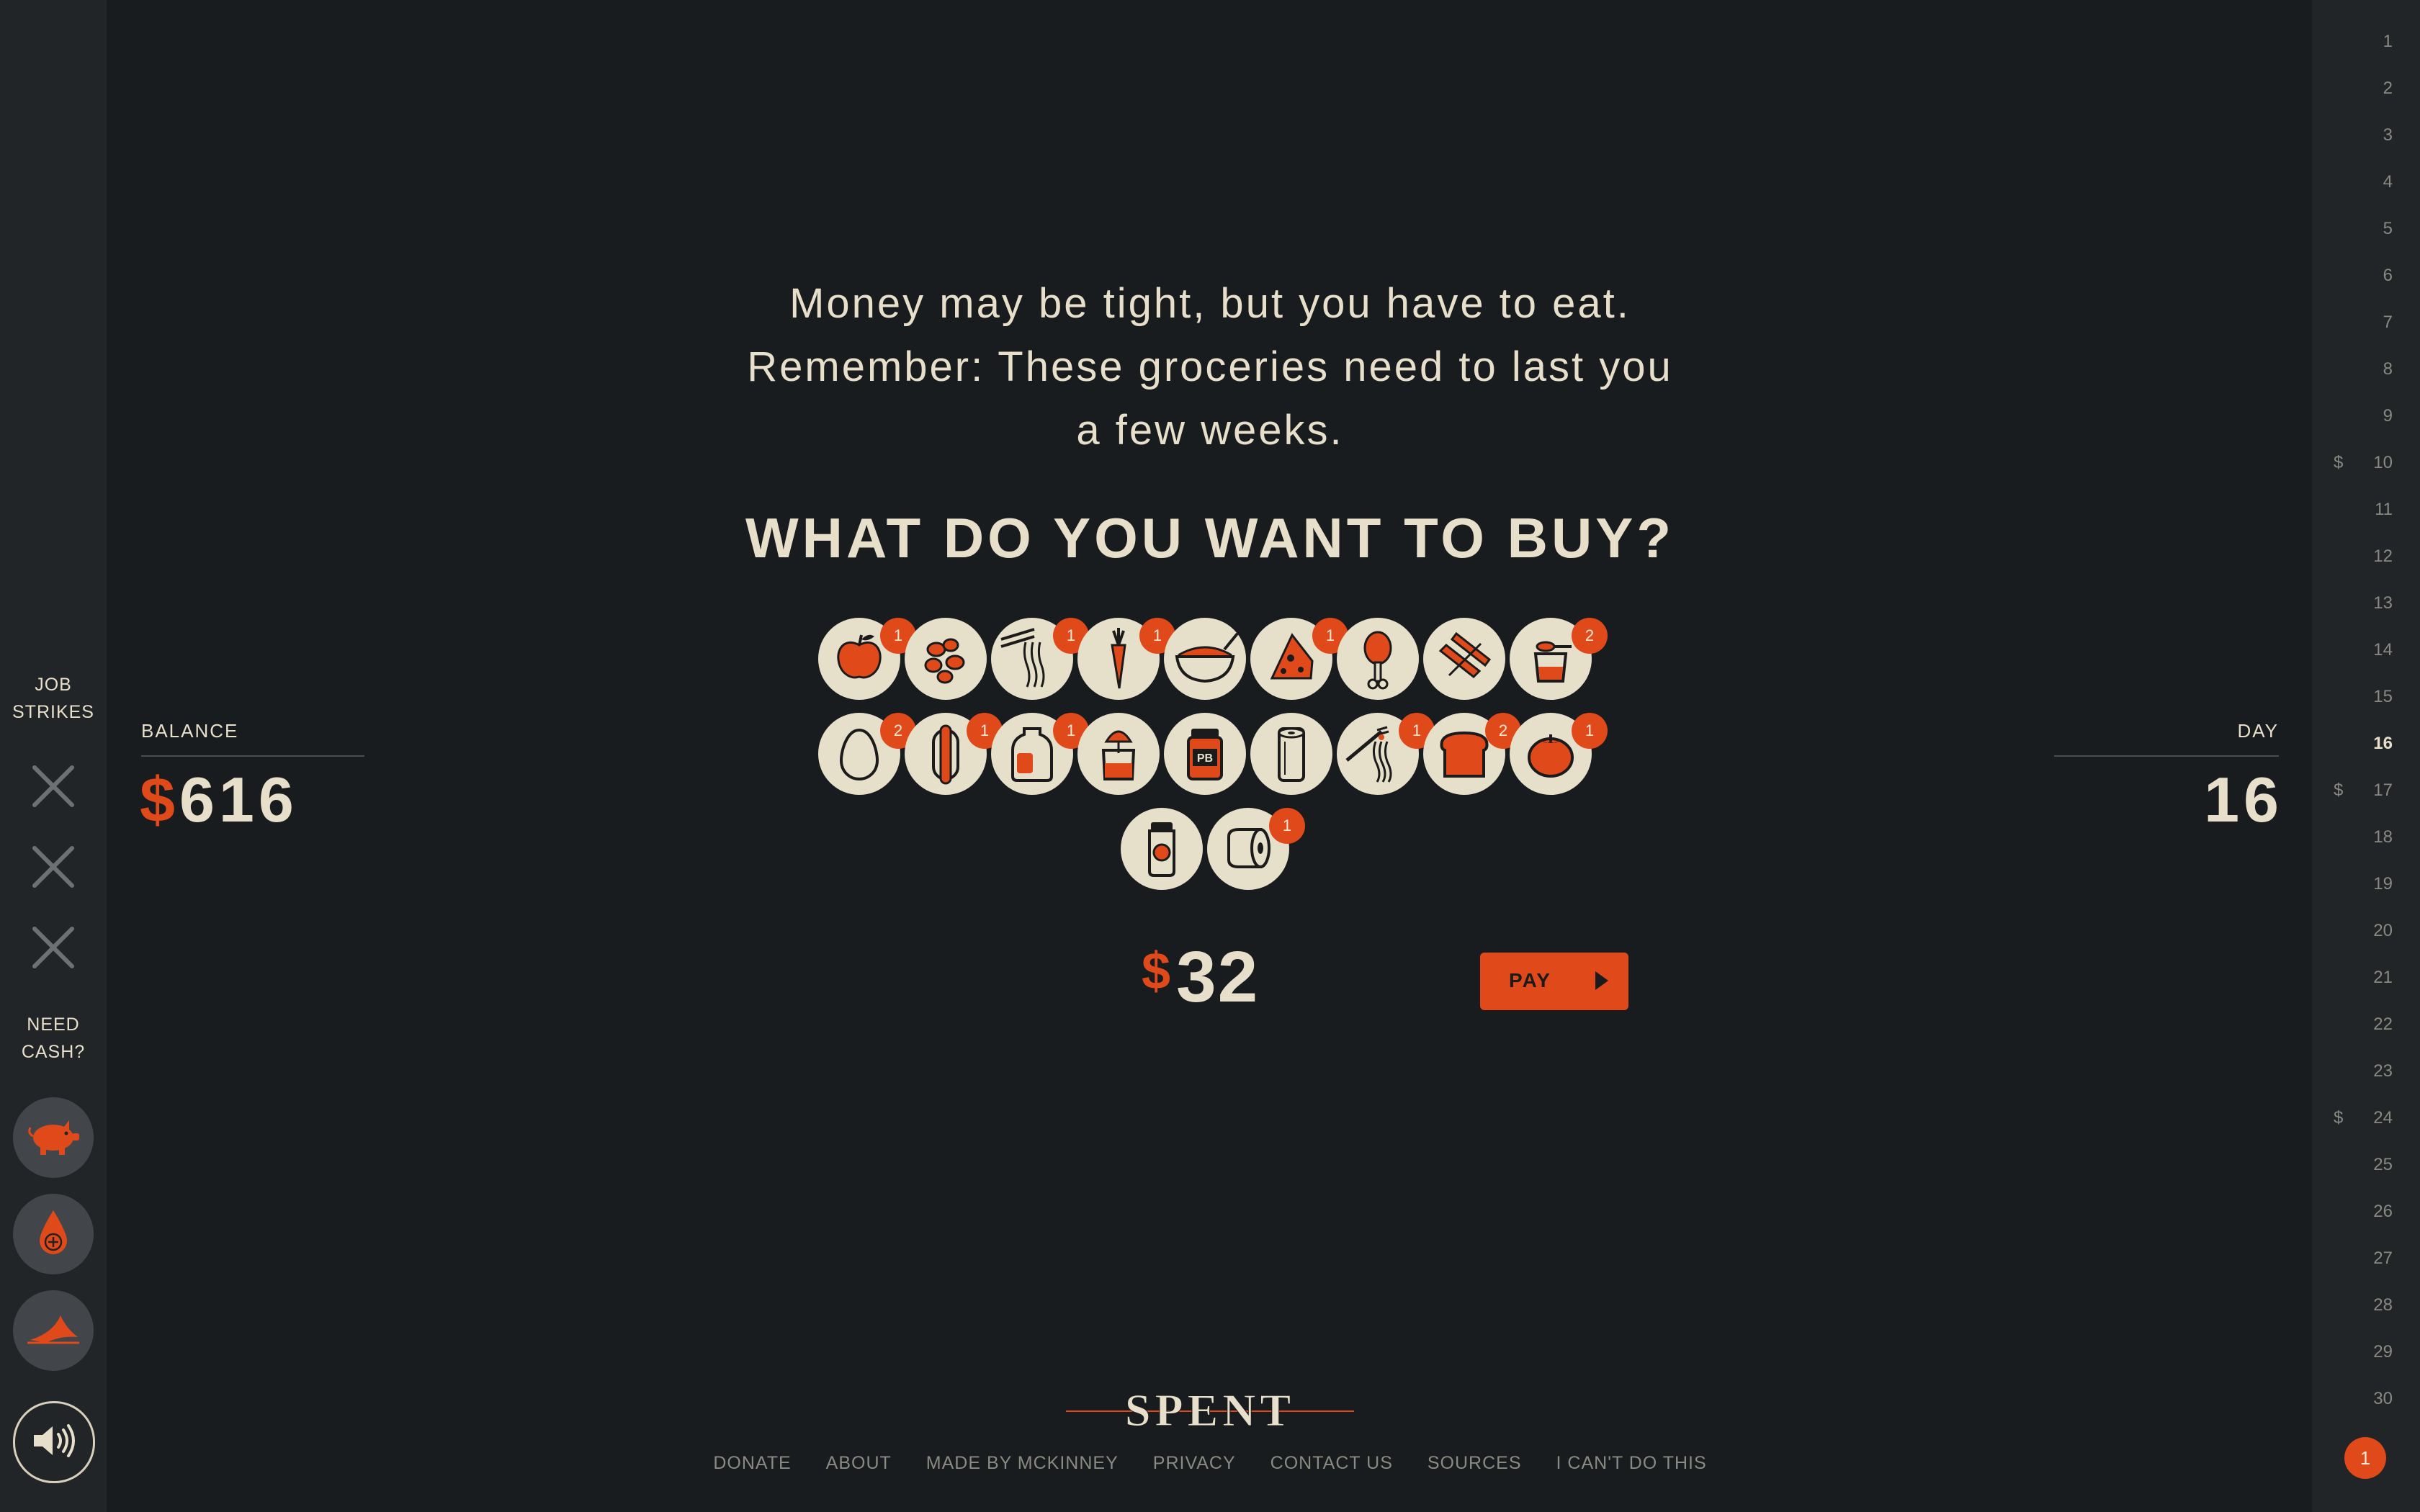 This screenshot has height=1512, width=2420. I want to click on day-number: 26, so click(2383, 1211).